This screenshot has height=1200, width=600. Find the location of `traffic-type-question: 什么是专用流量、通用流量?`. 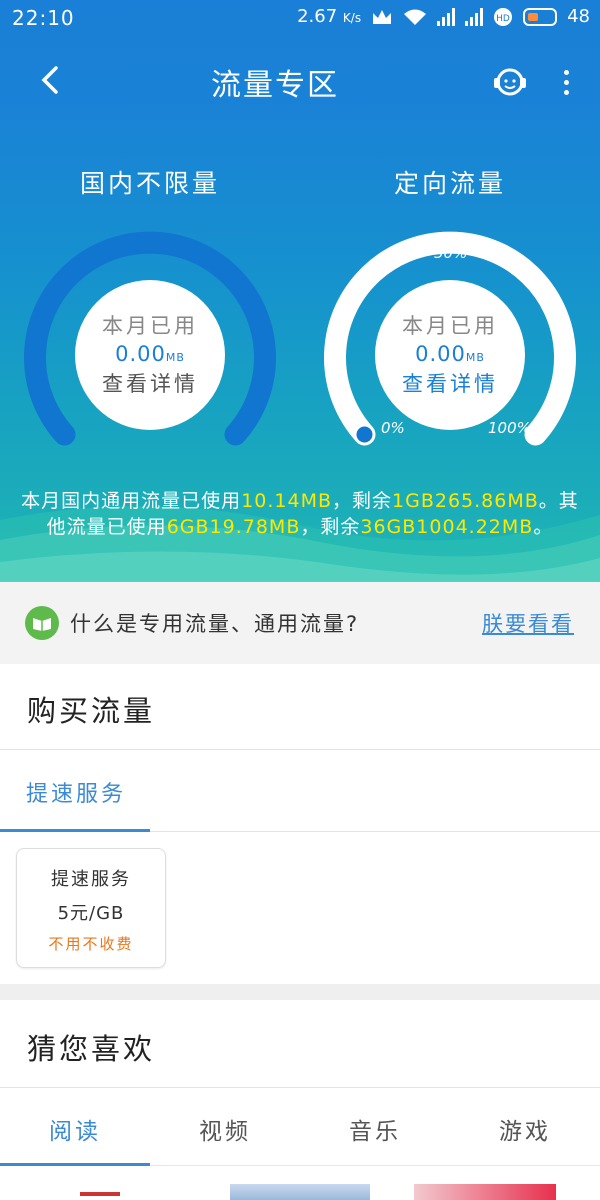

traffic-type-question: 什么是专用流量、通用流量? is located at coordinates (215, 624).